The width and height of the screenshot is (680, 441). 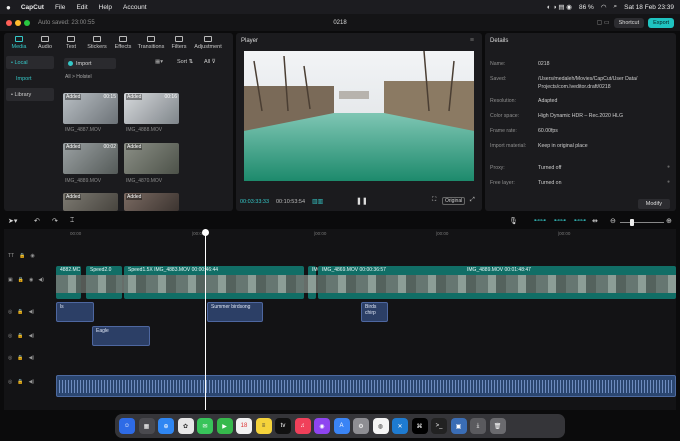 What do you see at coordinates (613, 221) in the screenshot?
I see `zoom-out-icon: ⊖` at bounding box center [613, 221].